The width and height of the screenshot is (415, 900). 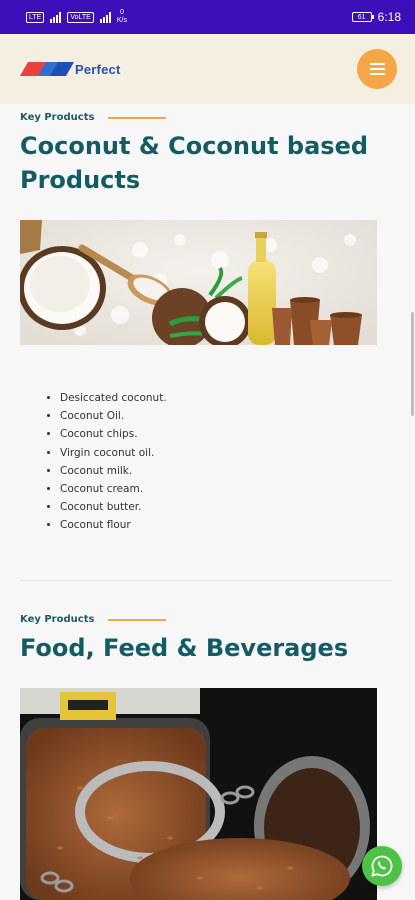 What do you see at coordinates (35, 17) in the screenshot?
I see `sim1-indicator: LTE` at bounding box center [35, 17].